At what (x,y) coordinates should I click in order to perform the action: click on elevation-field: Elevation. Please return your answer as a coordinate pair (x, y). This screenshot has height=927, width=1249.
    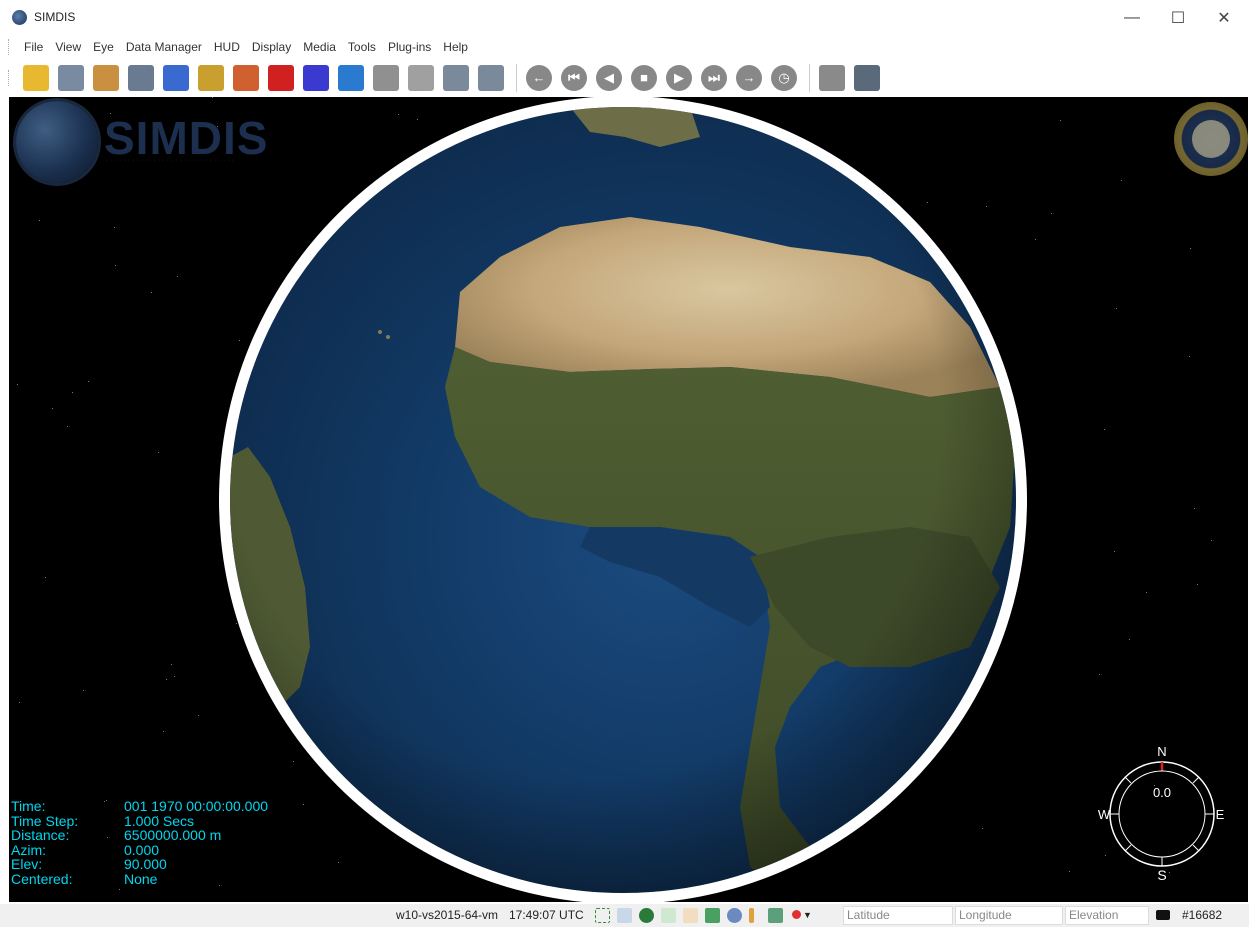
    Looking at the image, I should click on (1107, 915).